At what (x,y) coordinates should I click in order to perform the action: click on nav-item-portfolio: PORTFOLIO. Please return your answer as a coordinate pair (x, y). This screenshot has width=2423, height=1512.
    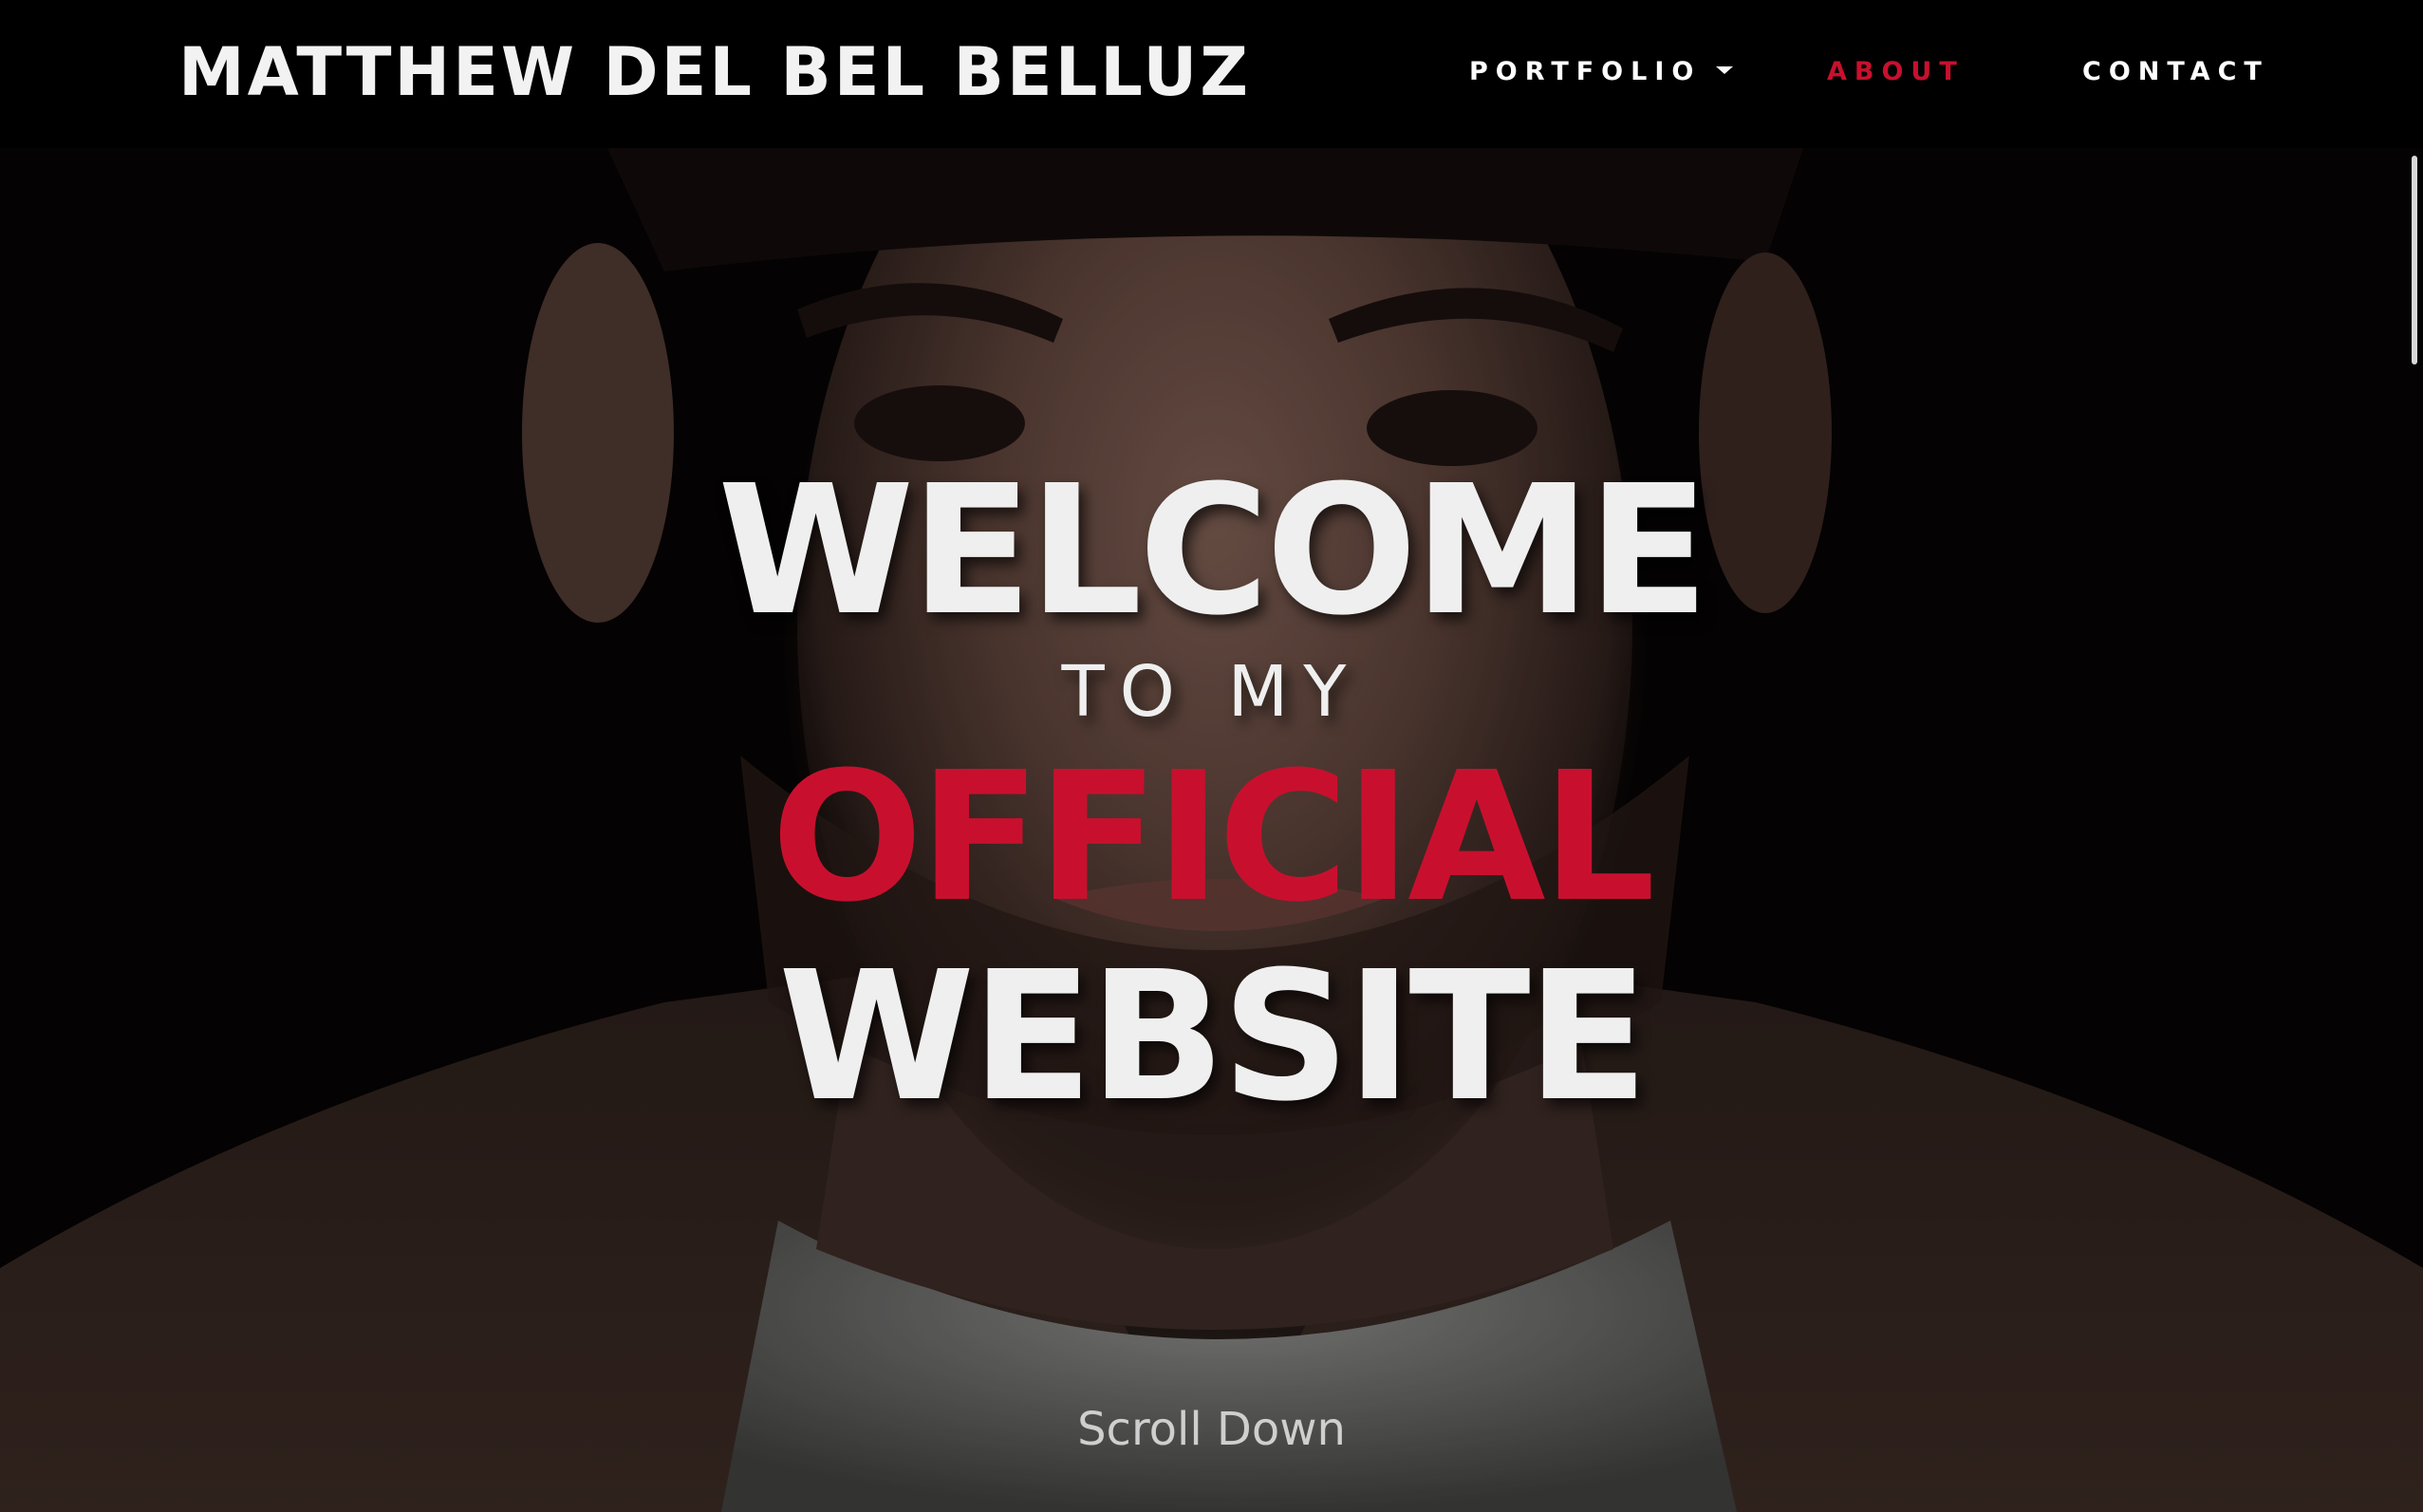
    Looking at the image, I should click on (1601, 72).